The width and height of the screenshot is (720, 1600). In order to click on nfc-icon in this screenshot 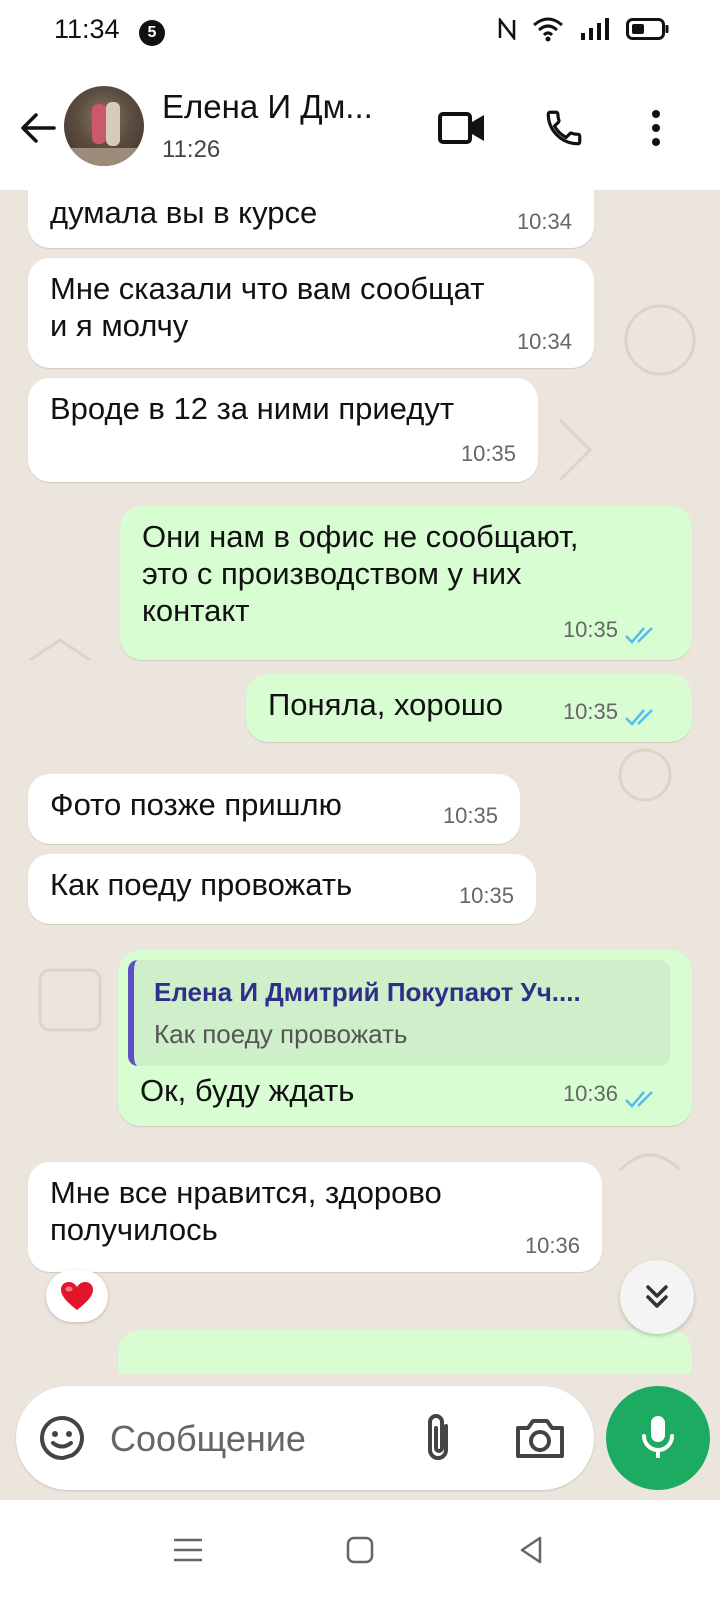, I will do `click(507, 29)`.